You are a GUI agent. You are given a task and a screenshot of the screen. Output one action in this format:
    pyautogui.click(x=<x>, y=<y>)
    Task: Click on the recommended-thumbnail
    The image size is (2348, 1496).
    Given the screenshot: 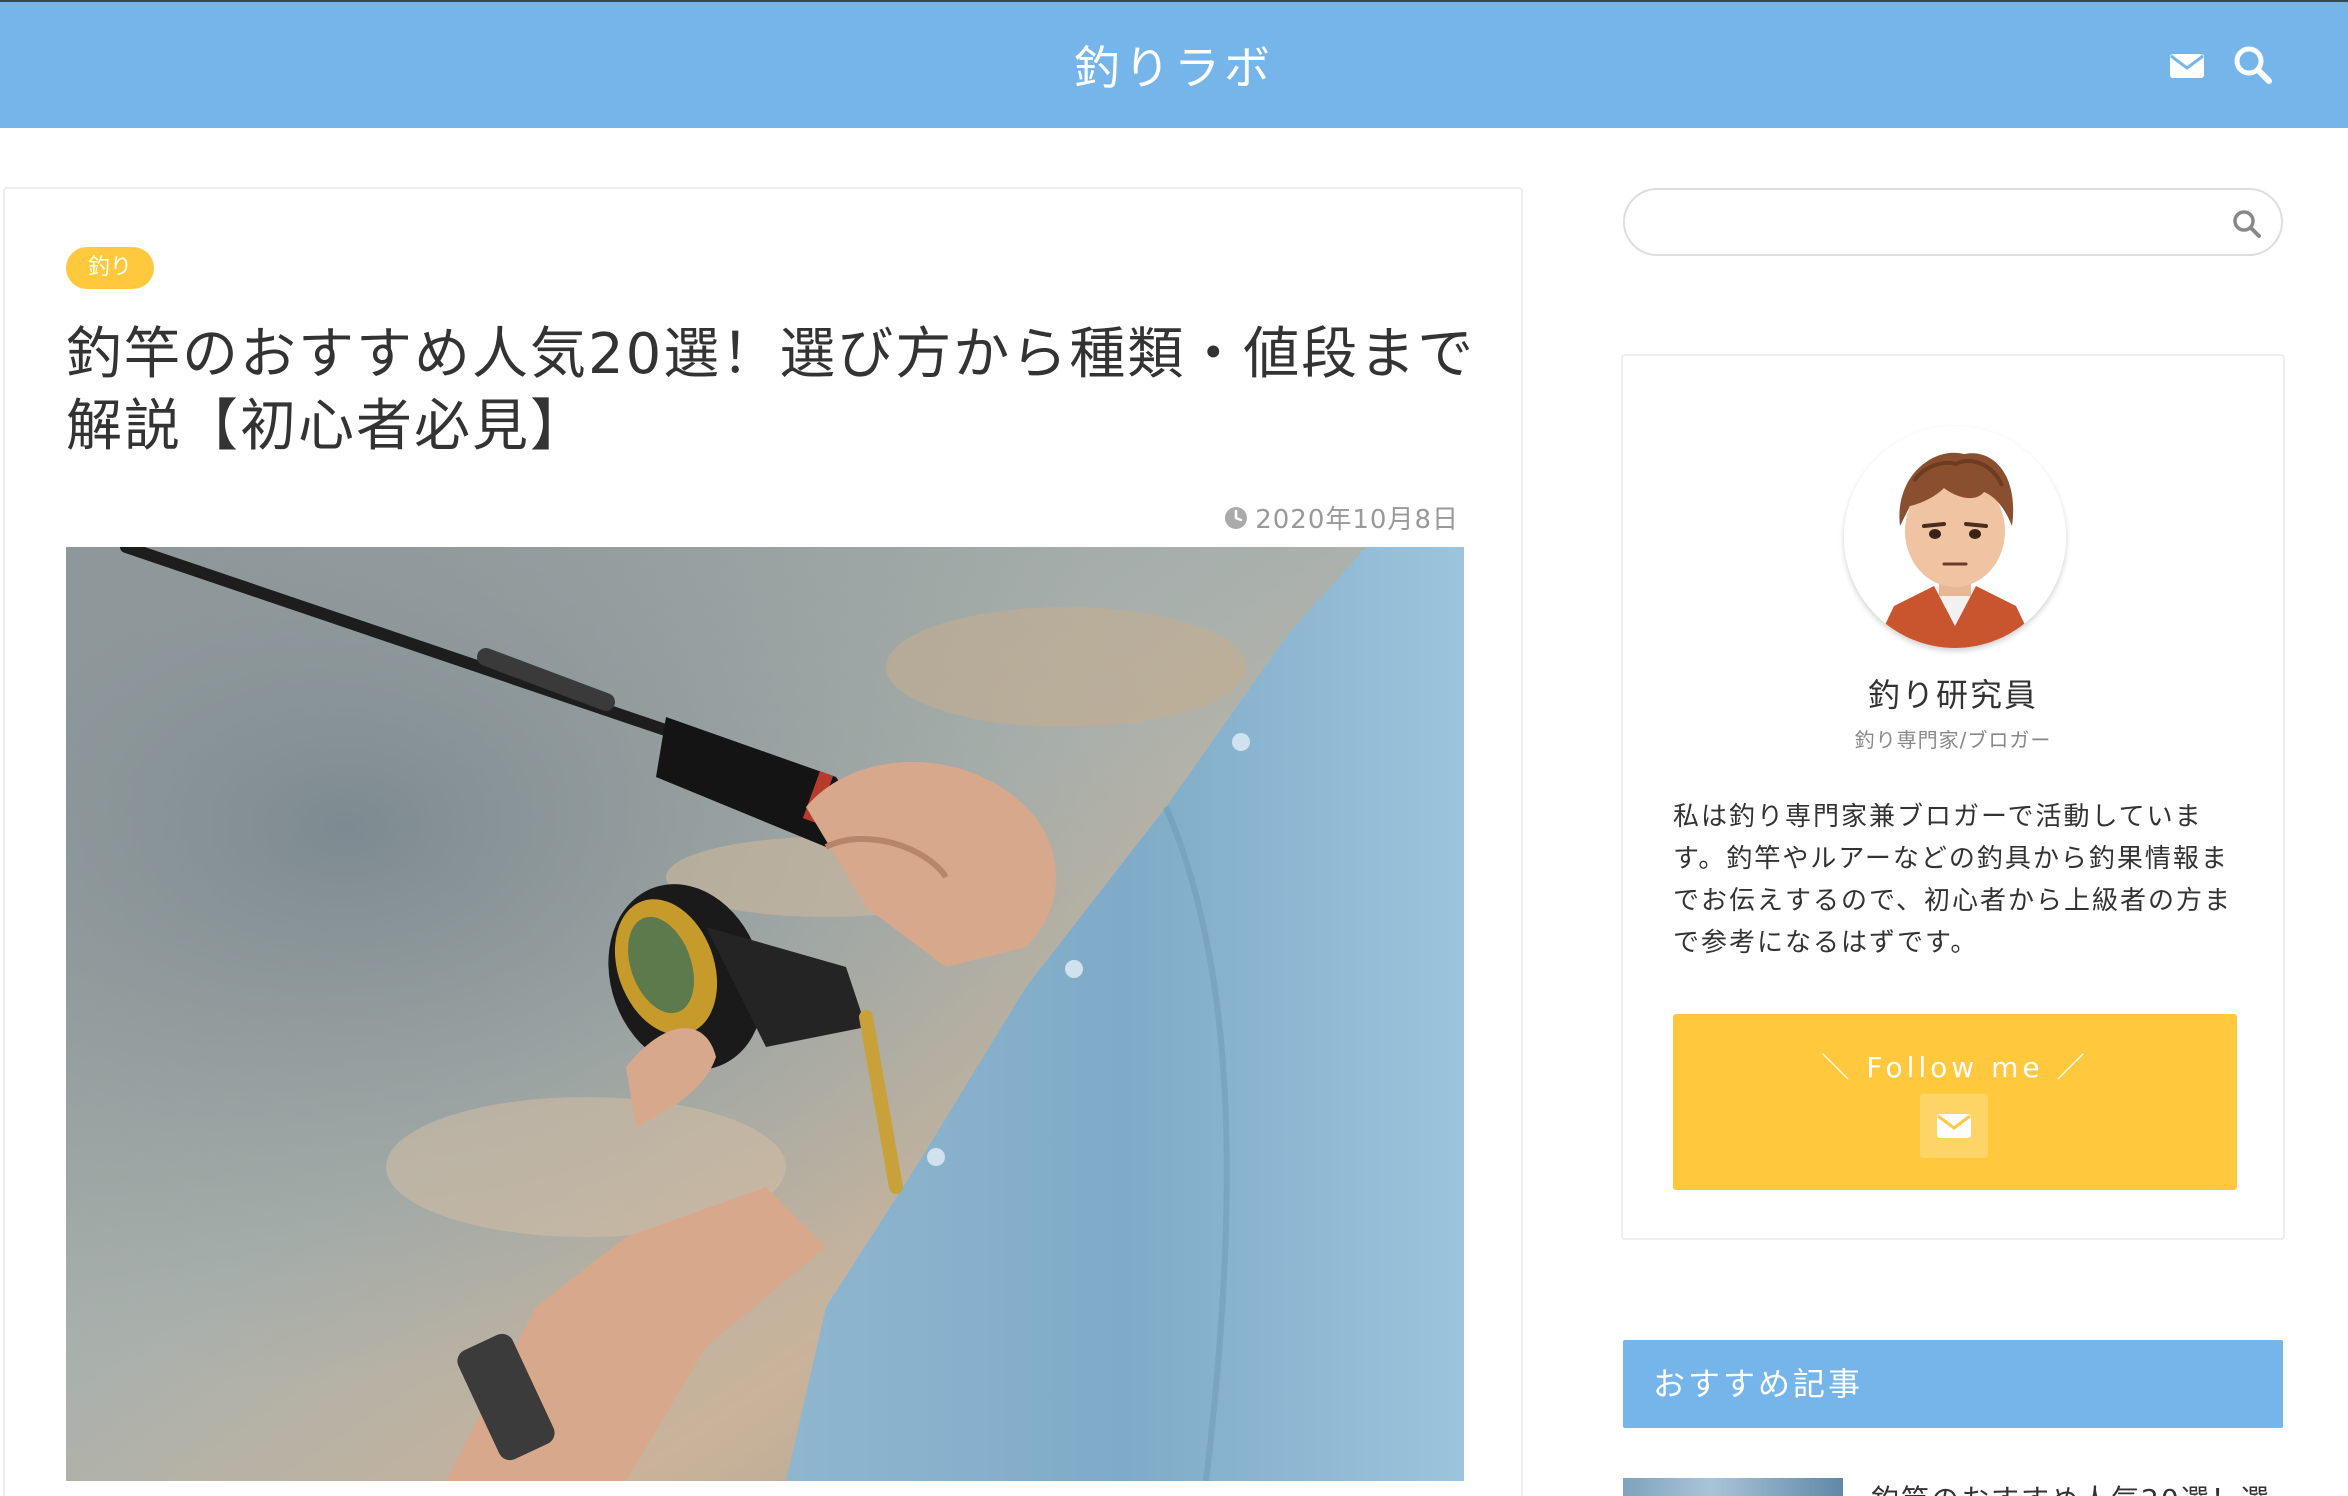 What is the action you would take?
    pyautogui.click(x=1733, y=1487)
    